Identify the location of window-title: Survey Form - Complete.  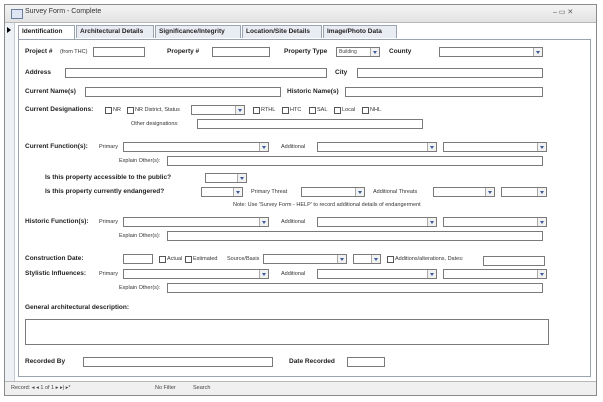
(63, 11).